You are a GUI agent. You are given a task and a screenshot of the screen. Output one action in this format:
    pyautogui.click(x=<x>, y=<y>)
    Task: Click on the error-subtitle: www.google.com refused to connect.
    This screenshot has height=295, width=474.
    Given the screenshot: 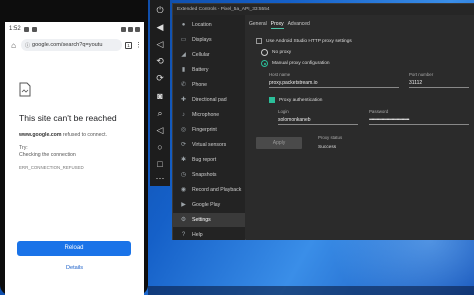 What is the action you would take?
    pyautogui.click(x=63, y=135)
    